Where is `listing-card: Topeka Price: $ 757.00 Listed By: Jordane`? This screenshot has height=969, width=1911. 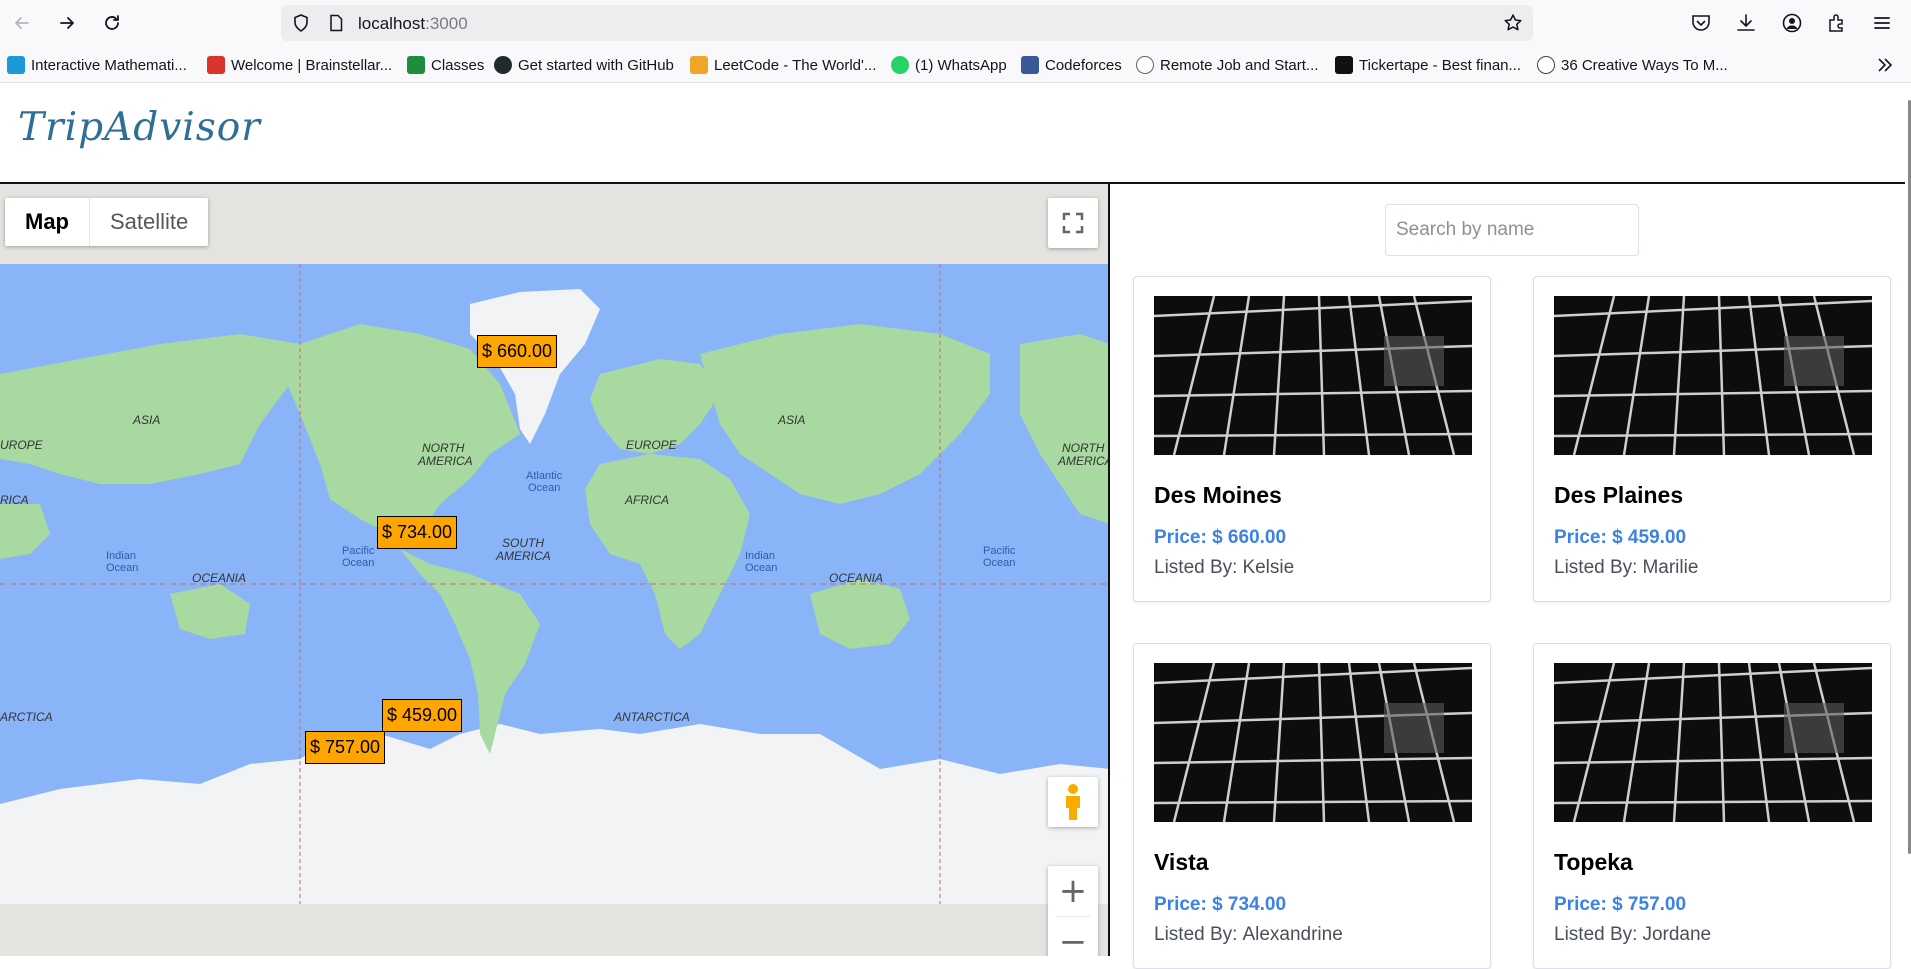 listing-card: Topeka Price: $ 757.00 Listed By: Jordane is located at coordinates (1712, 806).